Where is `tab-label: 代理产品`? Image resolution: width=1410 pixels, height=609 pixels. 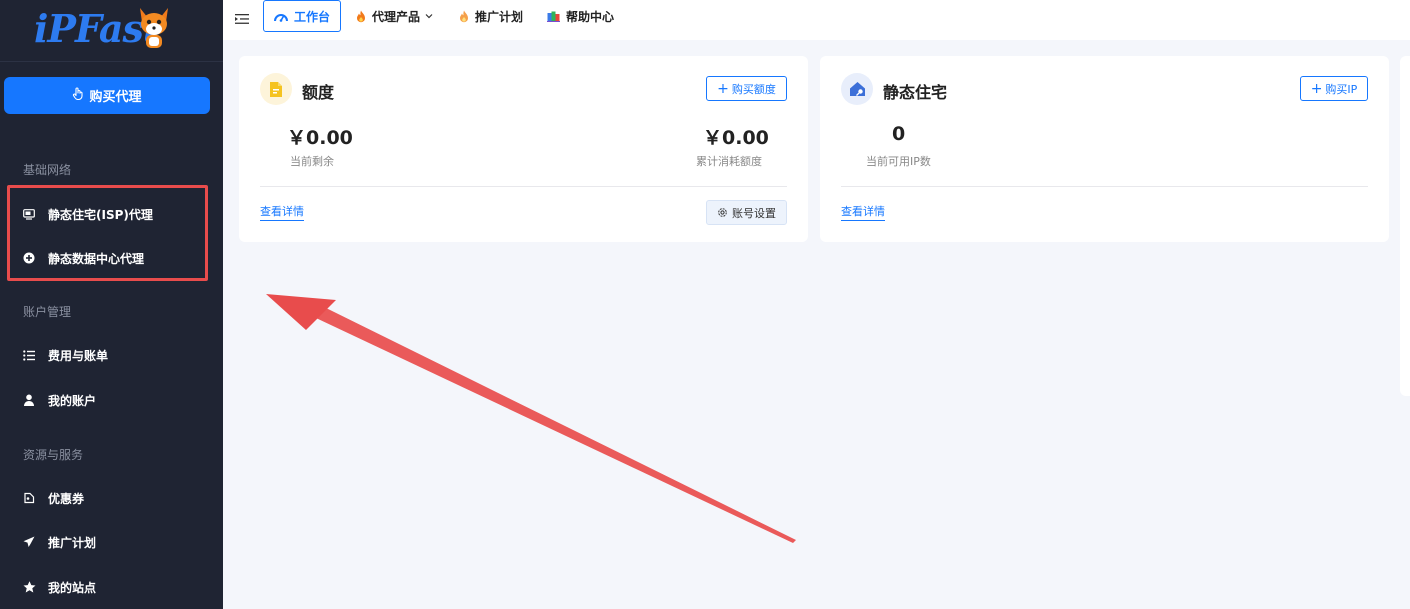 tab-label: 代理产品 is located at coordinates (396, 16).